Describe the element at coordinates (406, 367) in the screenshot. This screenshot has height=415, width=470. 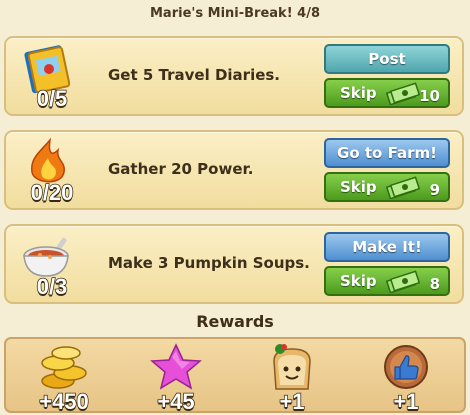
I see `thumbs-up-medal-icon` at that location.